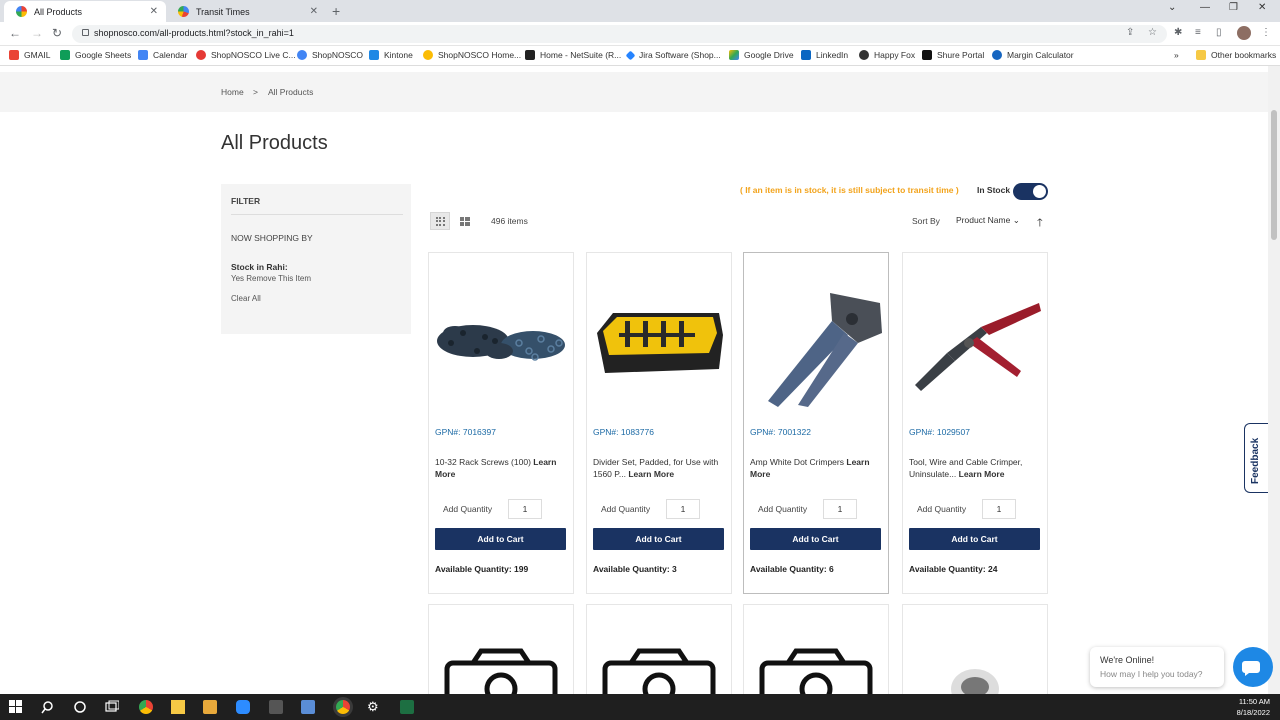 This screenshot has width=1280, height=720. What do you see at coordinates (640, 707) in the screenshot?
I see `windows-taskbar: ⚙ 11:50 AM 8/18/2022` at bounding box center [640, 707].